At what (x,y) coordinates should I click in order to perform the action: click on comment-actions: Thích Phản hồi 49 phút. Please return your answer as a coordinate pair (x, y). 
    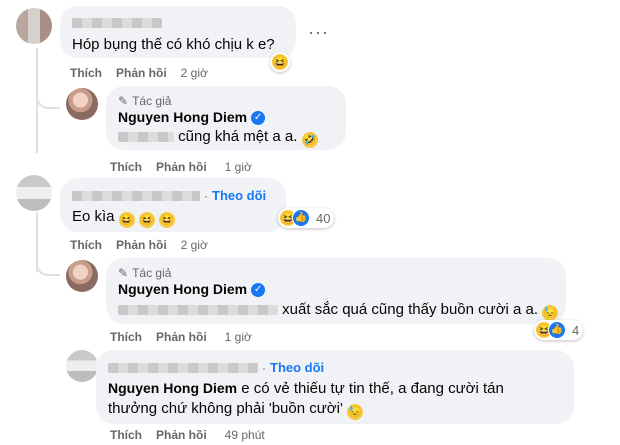
    Looking at the image, I should click on (187, 435).